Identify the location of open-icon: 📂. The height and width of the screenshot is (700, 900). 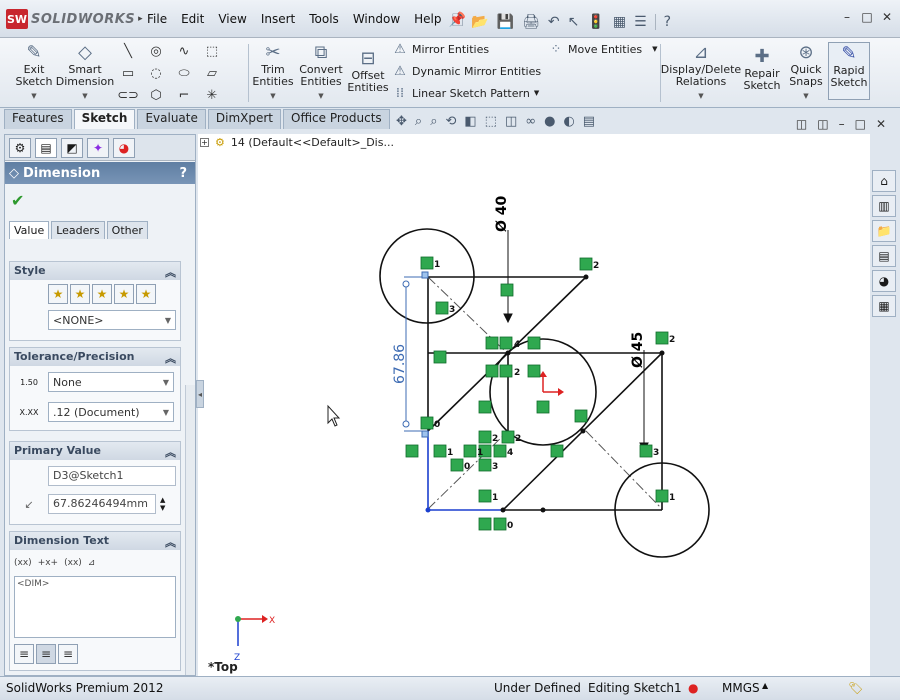
(479, 22).